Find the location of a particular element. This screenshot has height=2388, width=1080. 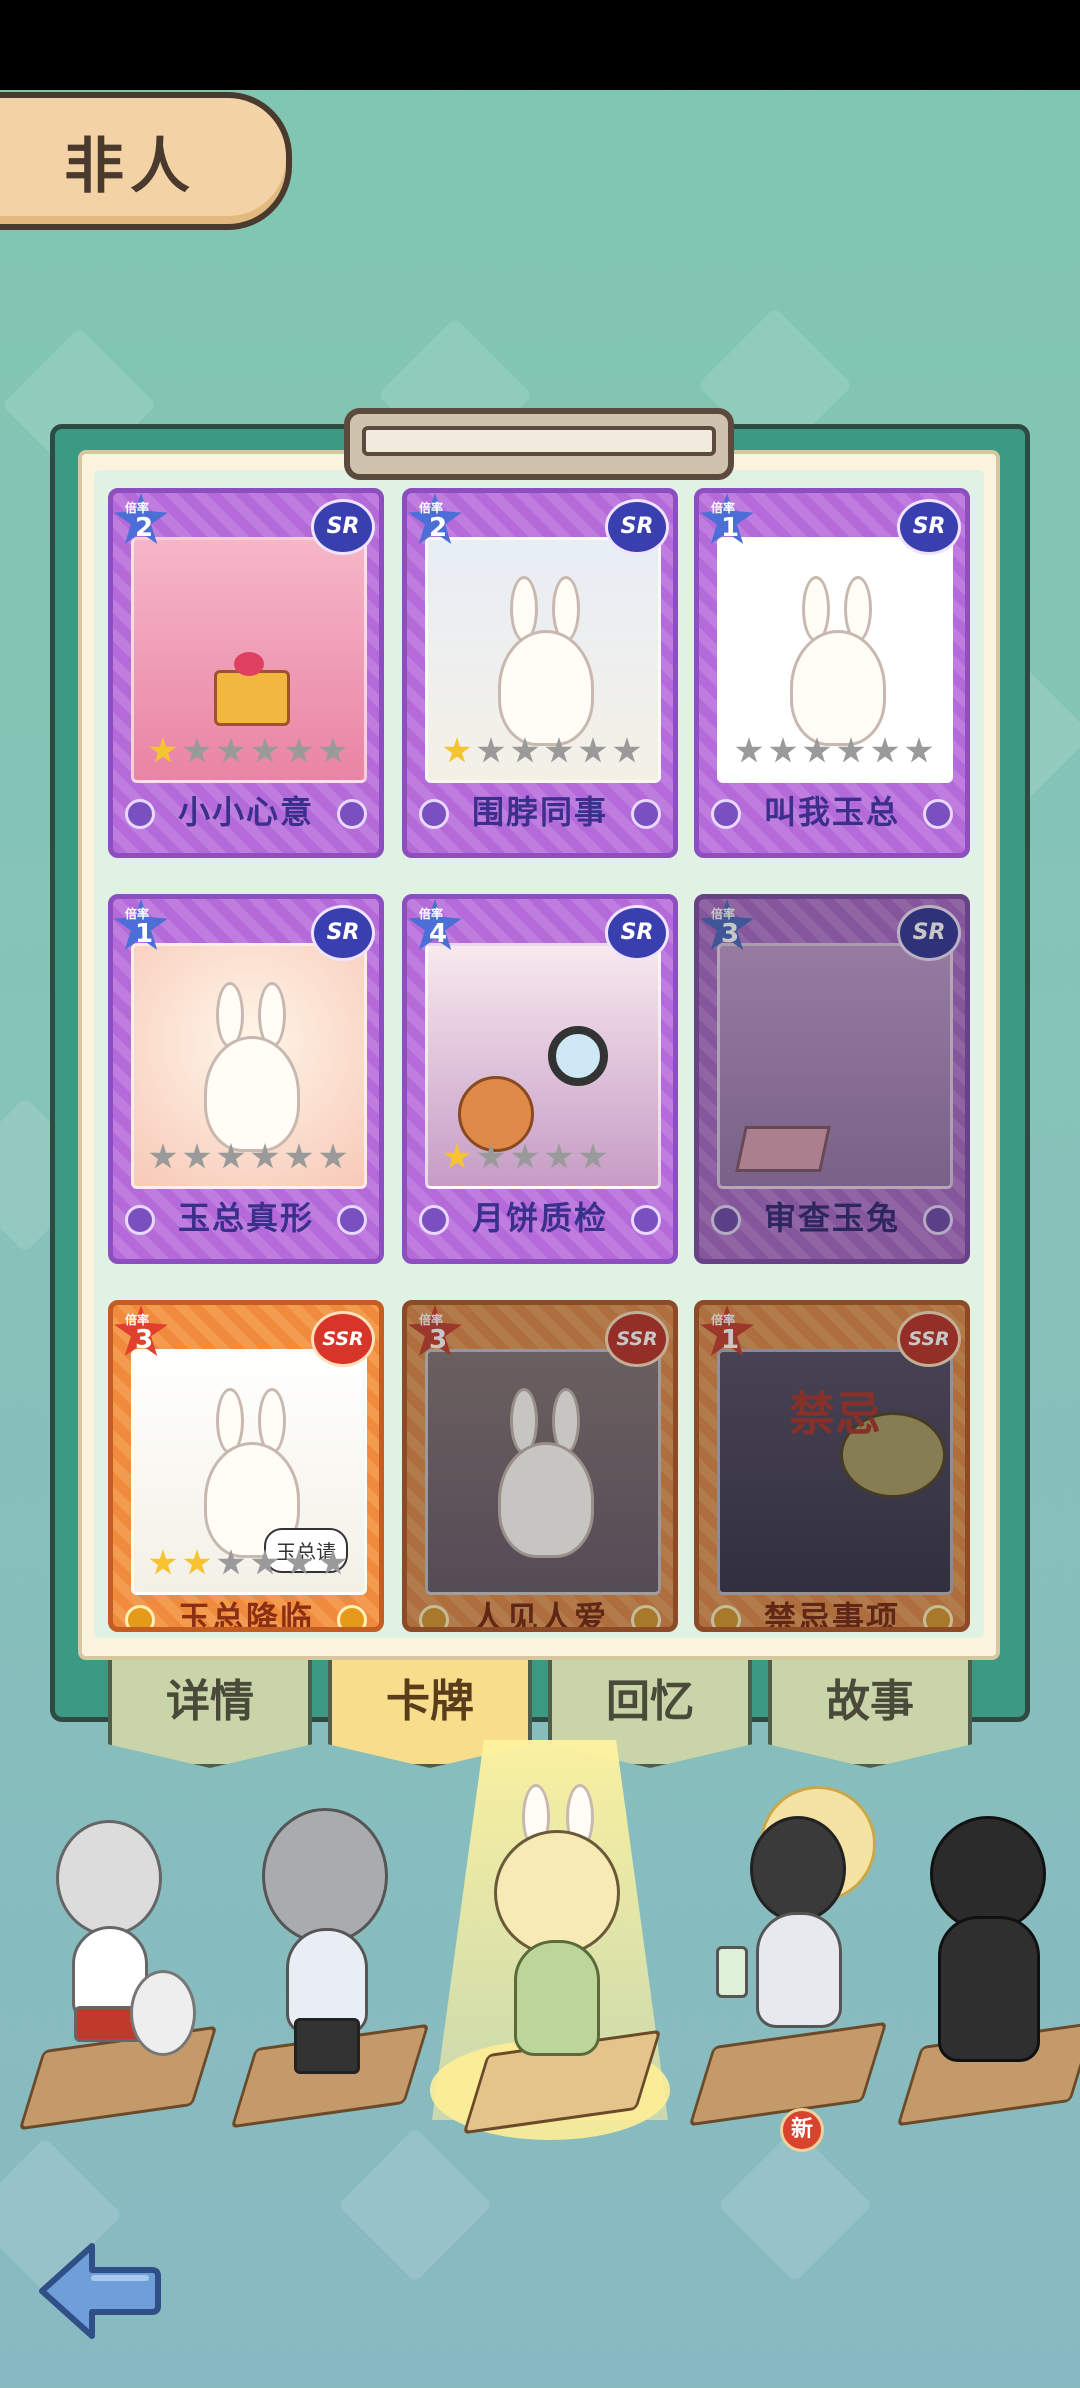

card-call-me-boss: 倍率 1 SR 叫我玉总 is located at coordinates (832, 673).